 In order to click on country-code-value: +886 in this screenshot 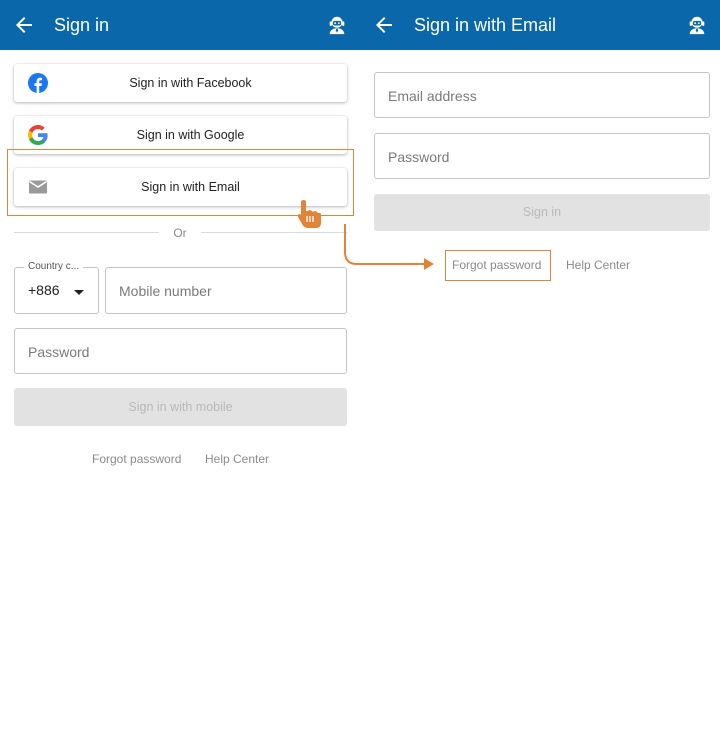, I will do `click(44, 290)`.